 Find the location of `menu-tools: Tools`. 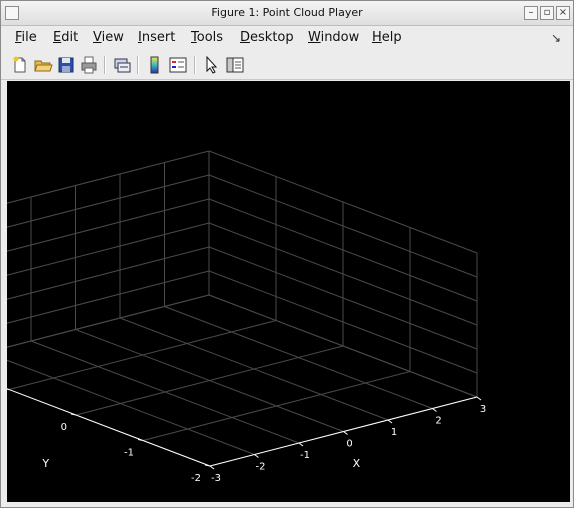

menu-tools: Tools is located at coordinates (207, 37).